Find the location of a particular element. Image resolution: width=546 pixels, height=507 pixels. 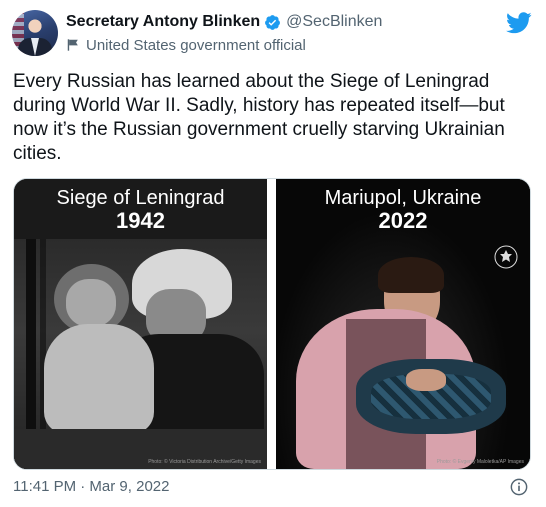

info-icon is located at coordinates (519, 487).